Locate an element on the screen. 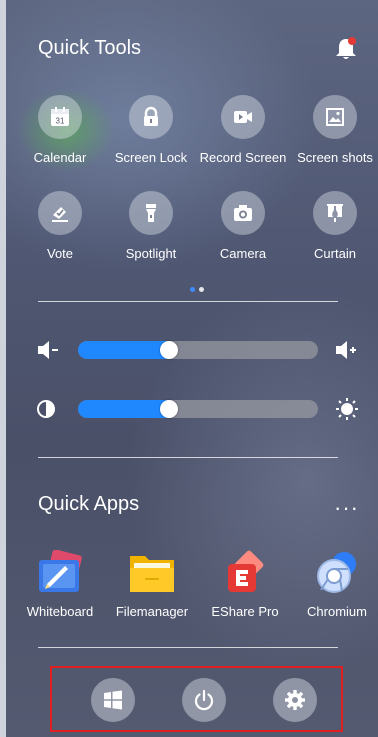  brightness-slider-knob is located at coordinates (169, 409).